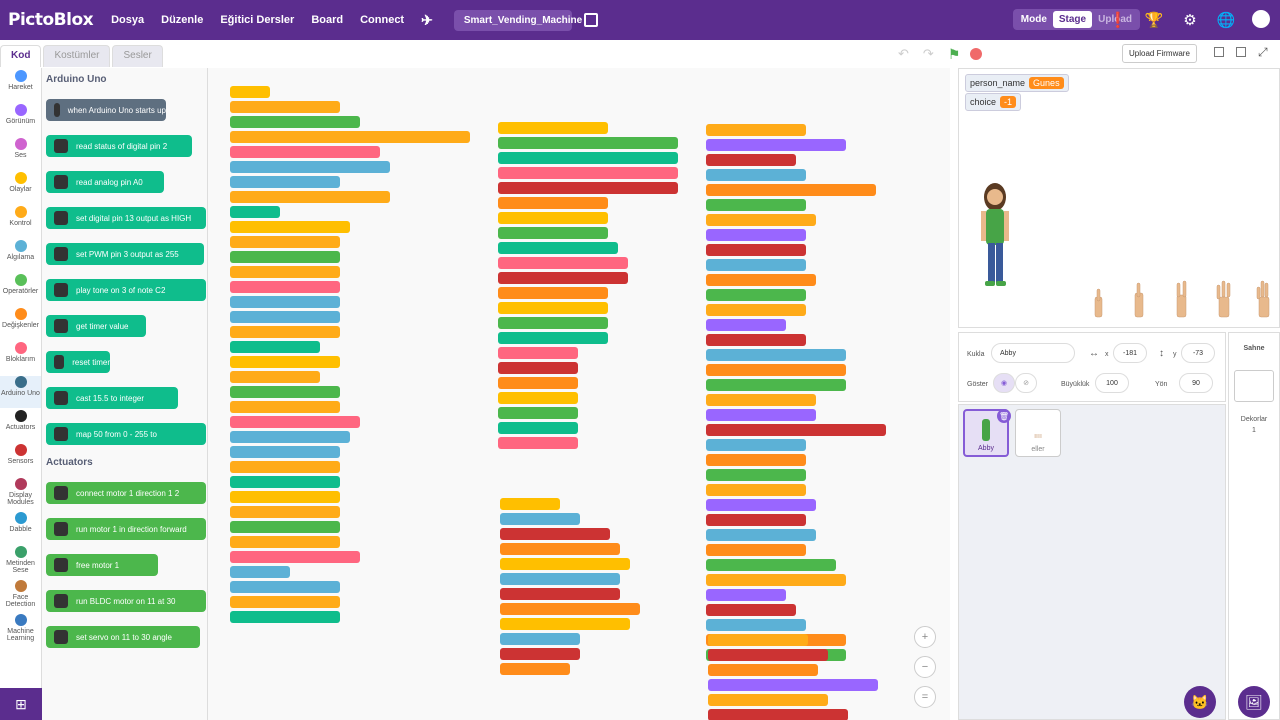  I want to click on stop-icon, so click(975, 54).